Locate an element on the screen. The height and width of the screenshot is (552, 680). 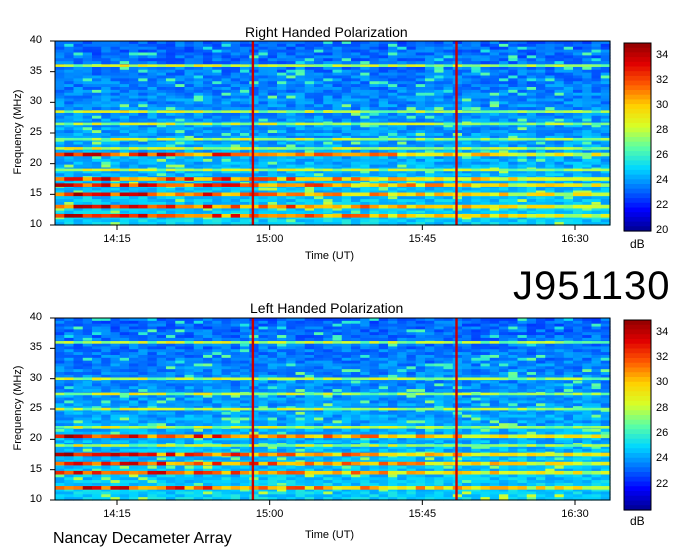
top-colorbar-tick-label: 32 is located at coordinates (662, 79).